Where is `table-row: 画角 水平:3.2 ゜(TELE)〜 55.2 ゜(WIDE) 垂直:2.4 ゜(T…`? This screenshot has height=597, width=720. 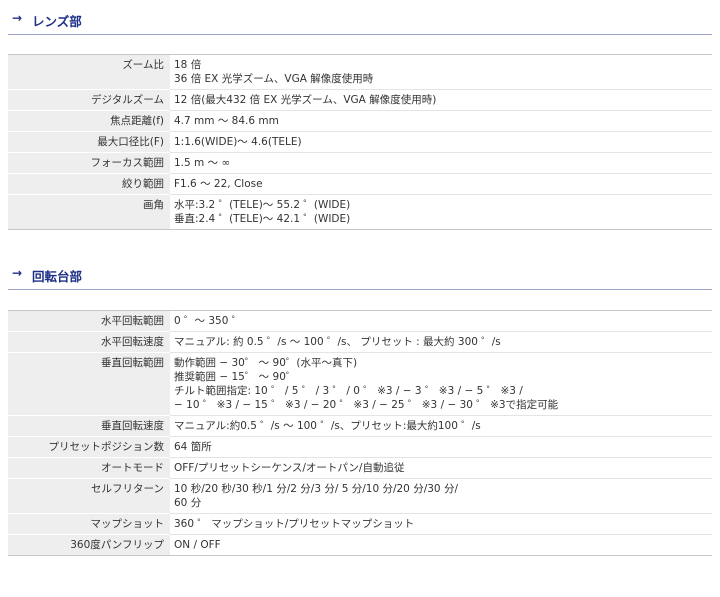
table-row: 画角 水平:3.2 ゜(TELE)〜 55.2 ゜(WIDE) 垂直:2.4 ゜(T… is located at coordinates (360, 212).